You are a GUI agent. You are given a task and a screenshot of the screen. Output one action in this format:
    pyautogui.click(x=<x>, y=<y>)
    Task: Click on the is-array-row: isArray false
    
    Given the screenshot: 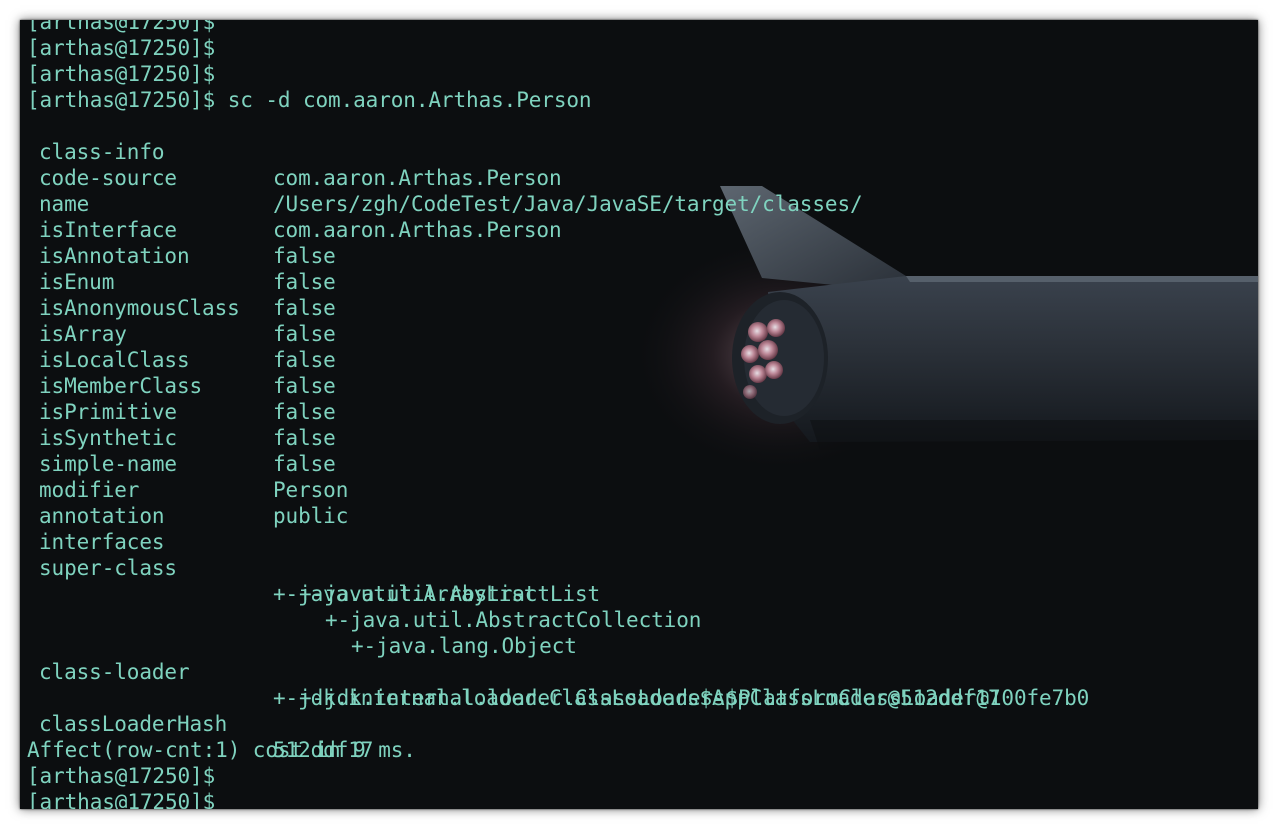 What is the action you would take?
    pyautogui.click(x=642, y=333)
    